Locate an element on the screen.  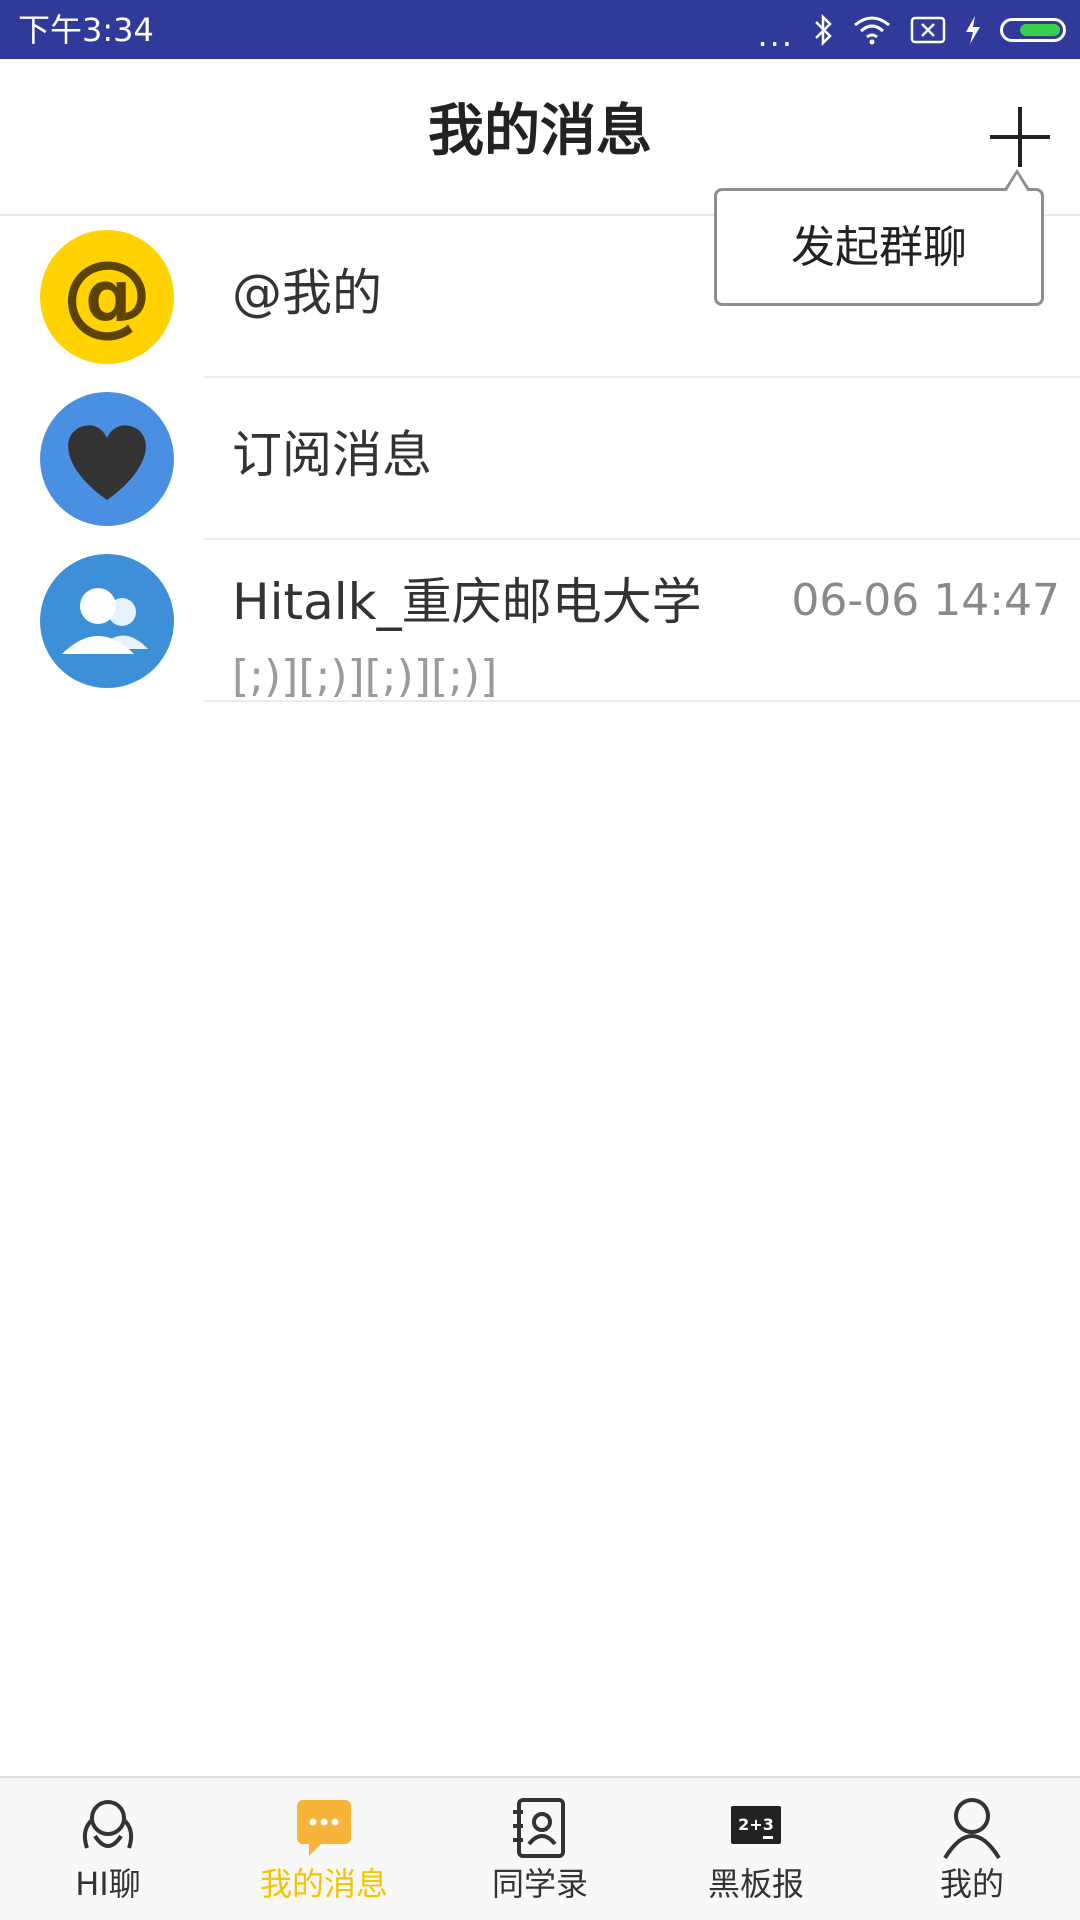
hi-chat-icon is located at coordinates (108, 1824).